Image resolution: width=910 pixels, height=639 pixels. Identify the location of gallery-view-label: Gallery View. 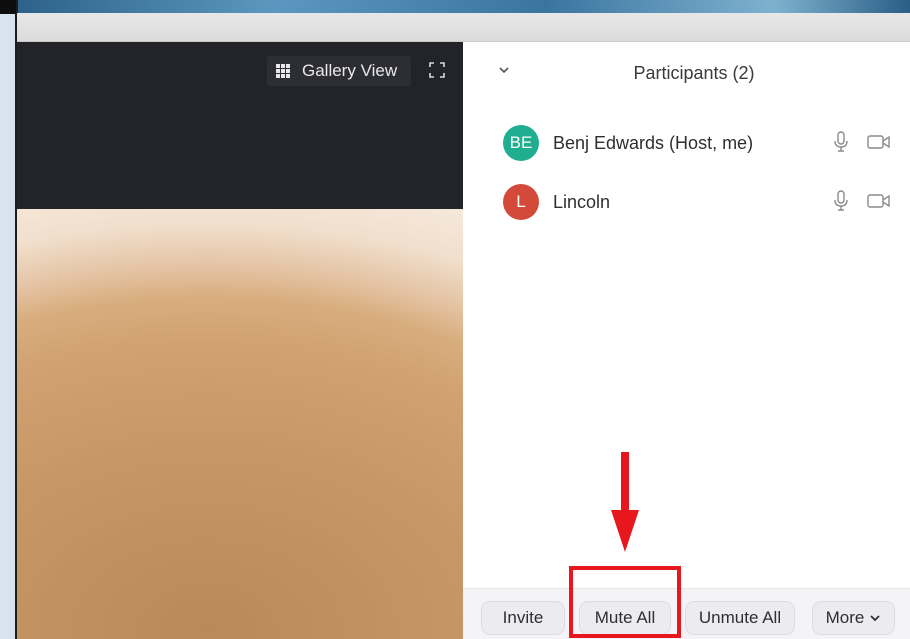
(350, 70).